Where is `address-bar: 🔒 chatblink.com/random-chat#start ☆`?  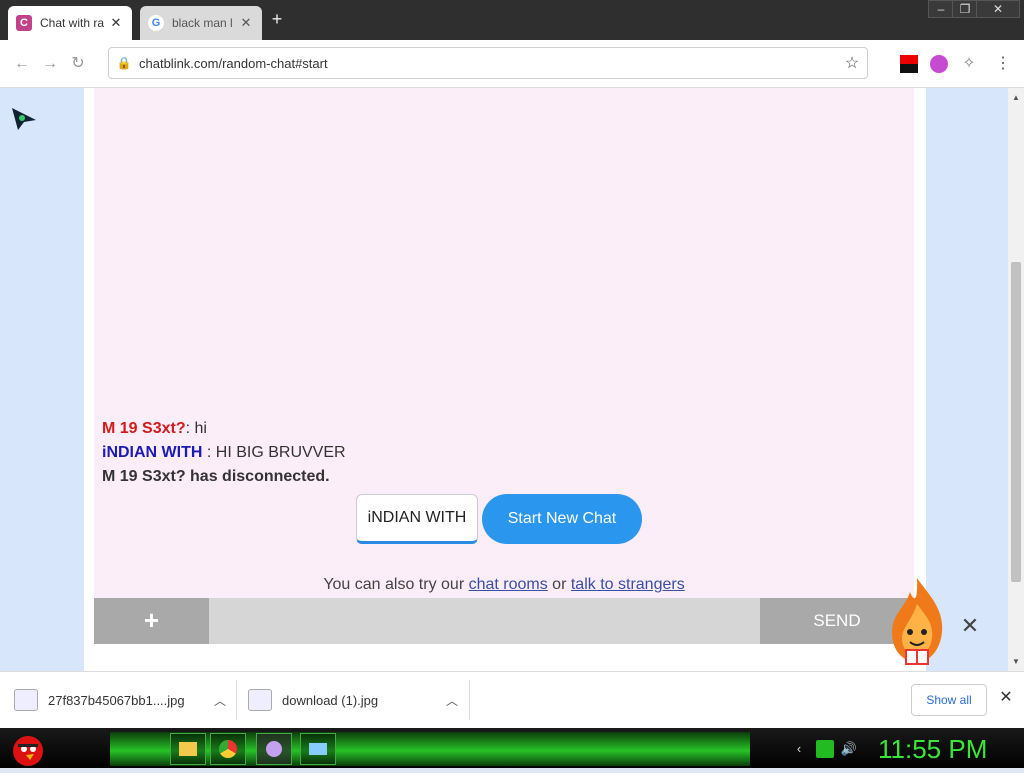 address-bar: 🔒 chatblink.com/random-chat#start ☆ is located at coordinates (488, 63).